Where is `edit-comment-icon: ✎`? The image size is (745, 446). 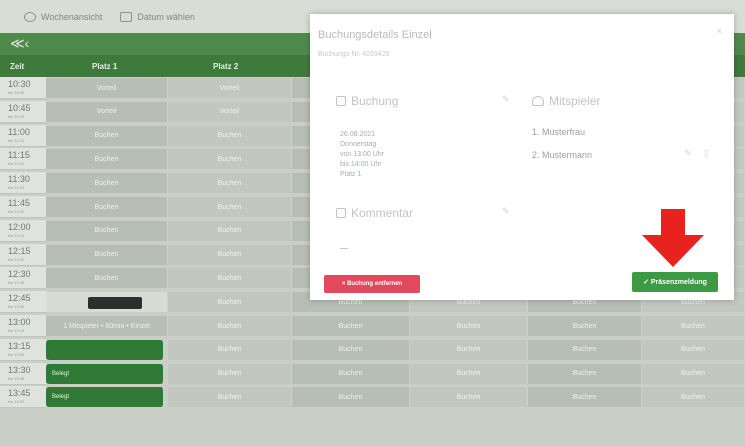
edit-comment-icon: ✎ is located at coordinates (506, 211).